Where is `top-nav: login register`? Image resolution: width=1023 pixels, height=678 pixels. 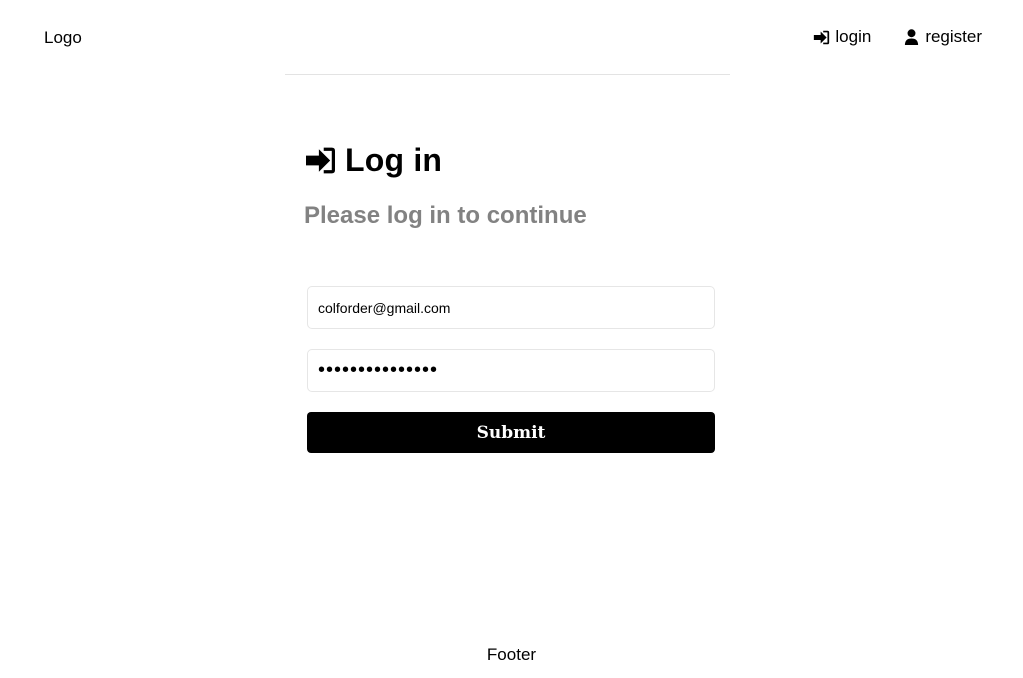 top-nav: login register is located at coordinates (897, 37).